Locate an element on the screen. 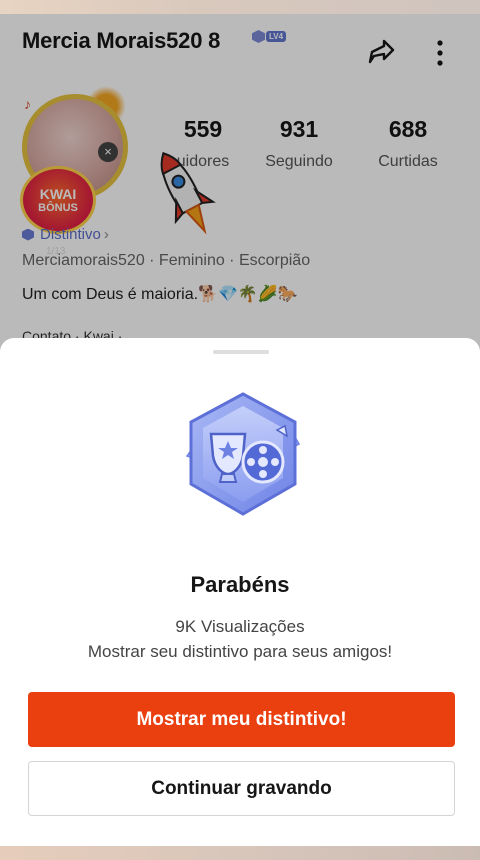 The image size is (480, 860). sheet-message: Mostrar seu distintivo para seus amigos! is located at coordinates (240, 651).